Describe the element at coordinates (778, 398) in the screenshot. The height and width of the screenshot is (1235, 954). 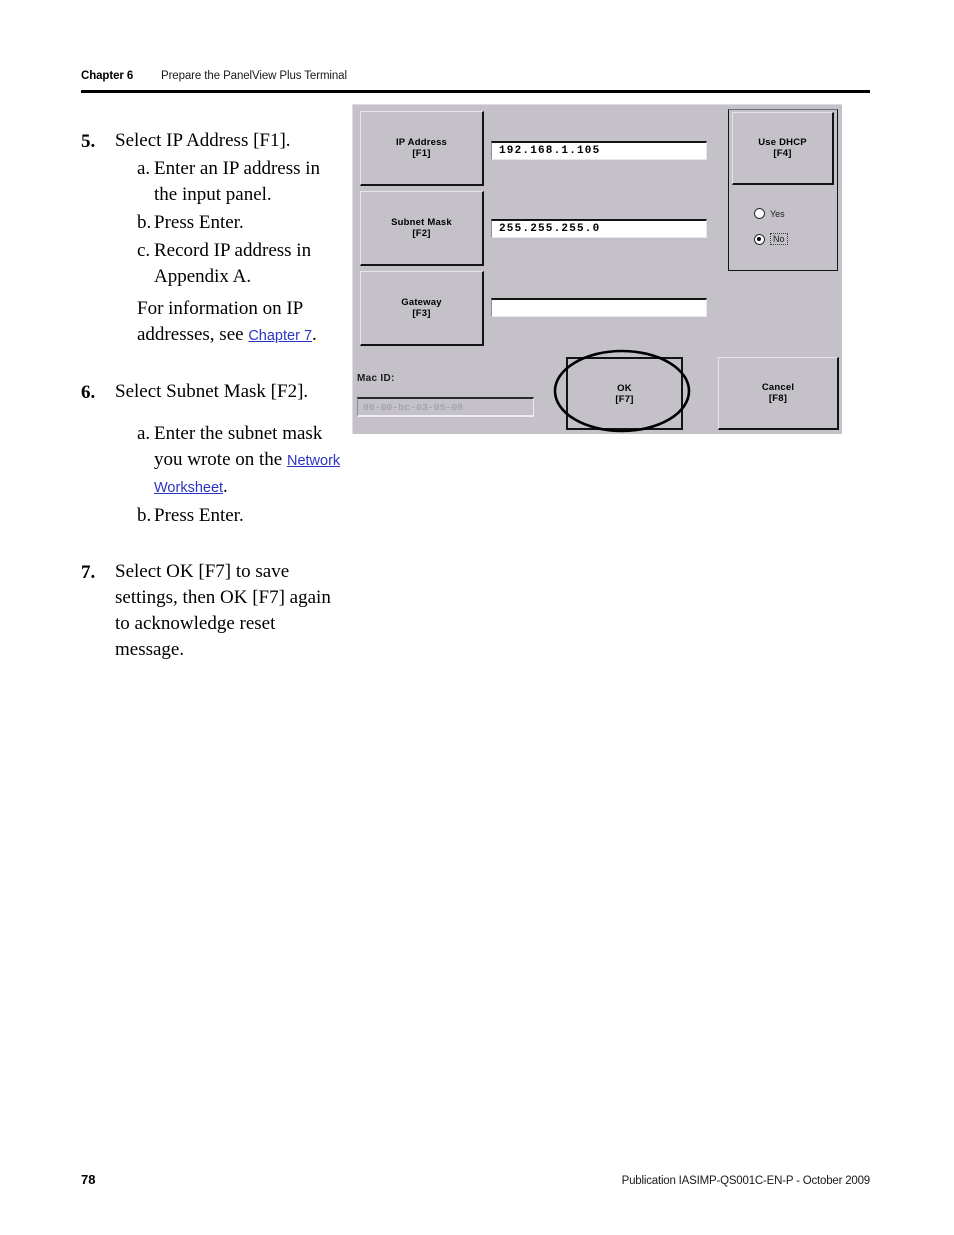
I see `cancel-button-key: [F8]` at that location.